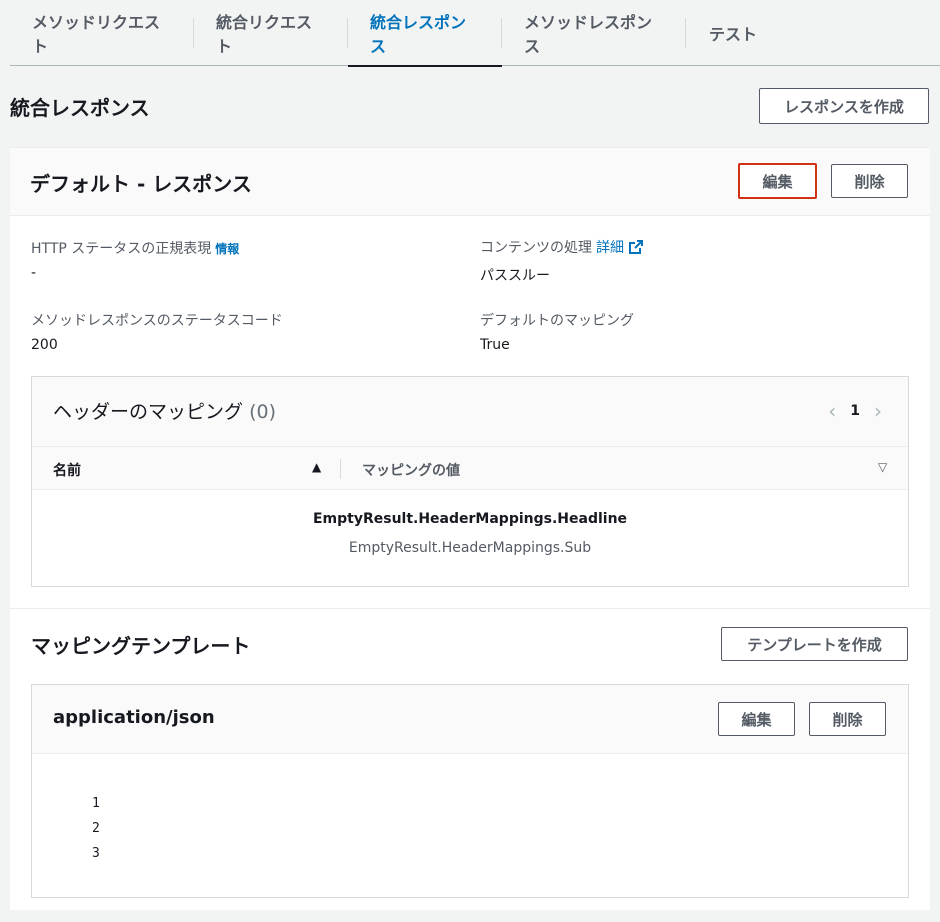 This screenshot has width=940, height=922. What do you see at coordinates (262, 412) in the screenshot?
I see `header-mappings-count: (0)` at bounding box center [262, 412].